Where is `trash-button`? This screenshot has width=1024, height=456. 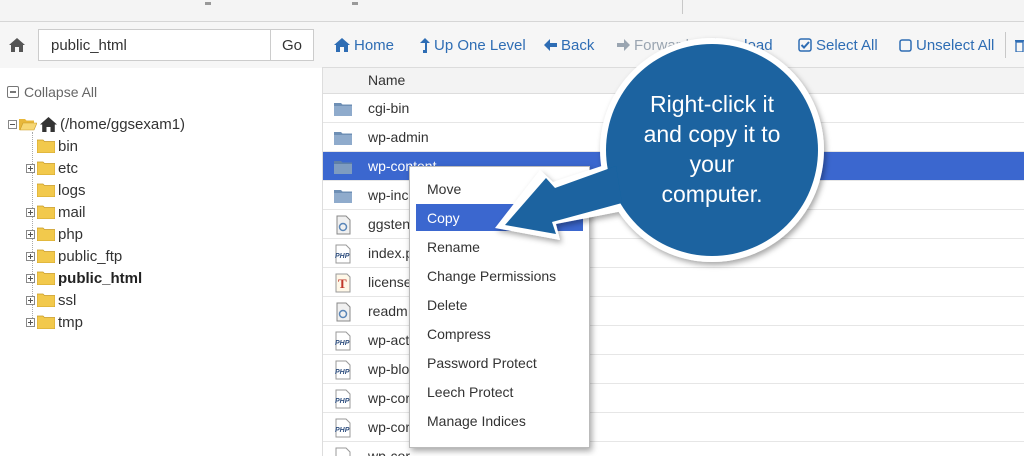 trash-button is located at coordinates (1019, 45).